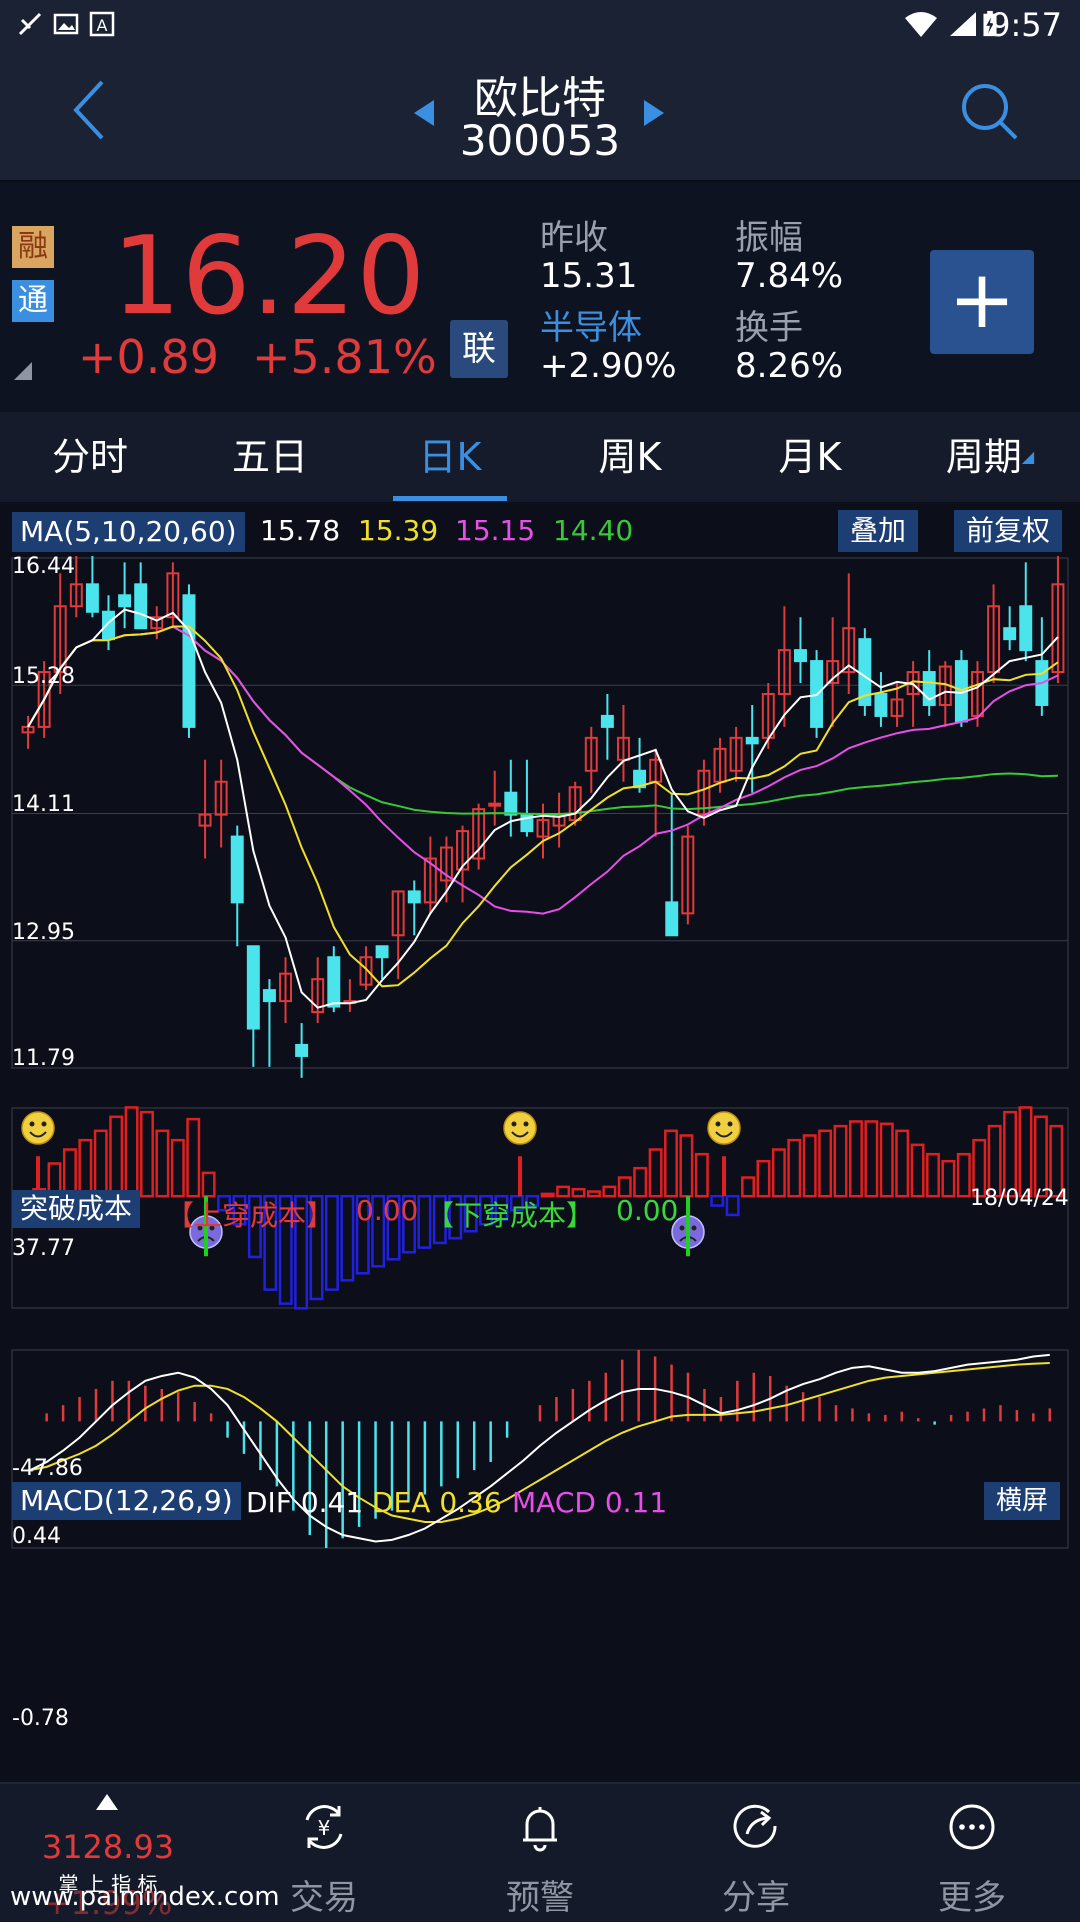 The height and width of the screenshot is (1922, 1080). What do you see at coordinates (108, 1847) in the screenshot?
I see `index-value: 3128.93` at bounding box center [108, 1847].